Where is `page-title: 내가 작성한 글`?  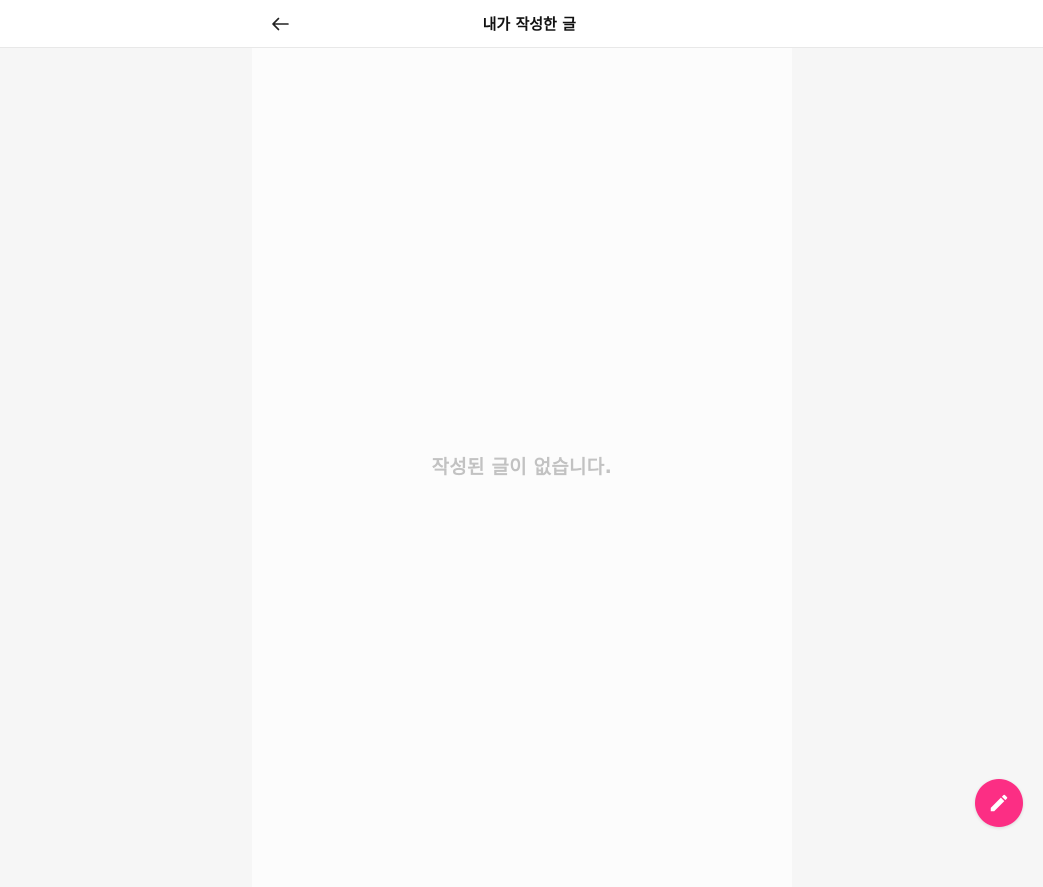 page-title: 내가 작성한 글 is located at coordinates (529, 24).